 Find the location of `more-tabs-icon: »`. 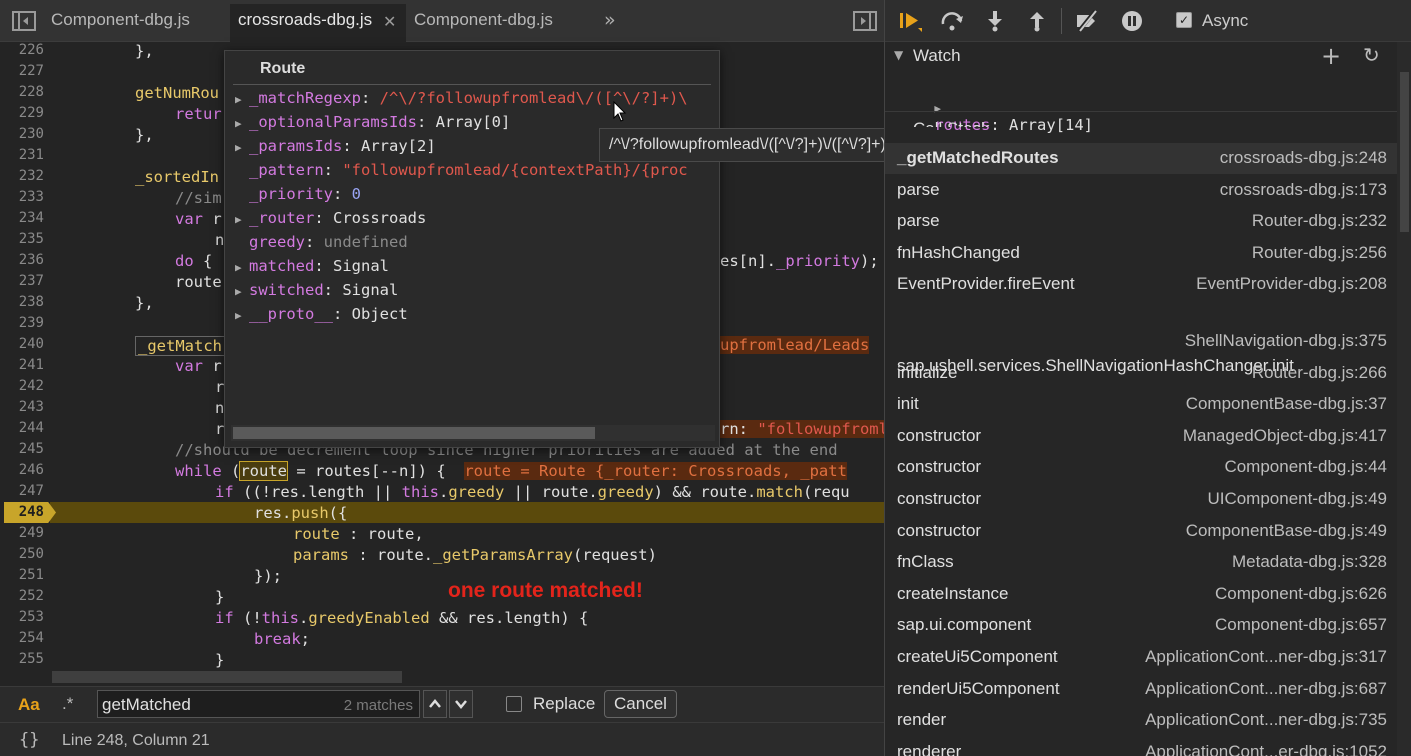

more-tabs-icon: » is located at coordinates (610, 20).